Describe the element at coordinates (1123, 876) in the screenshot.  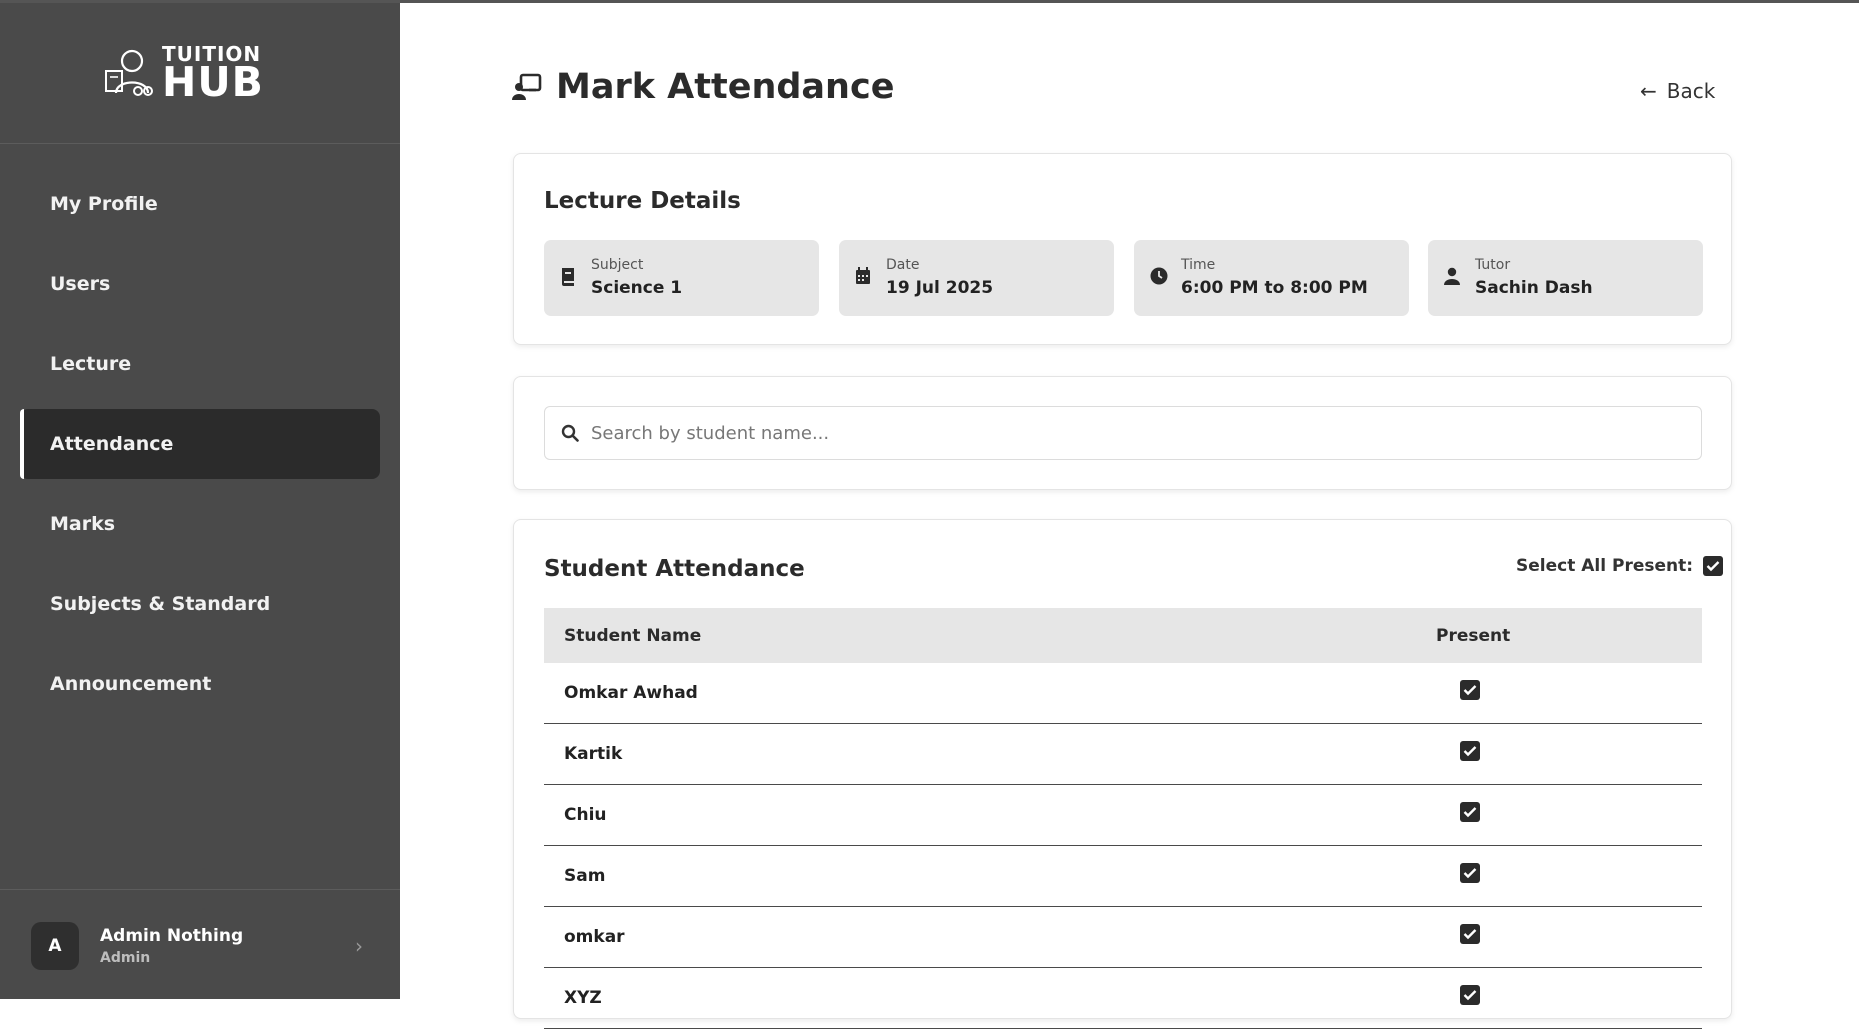
I see `table-row: Sam` at that location.